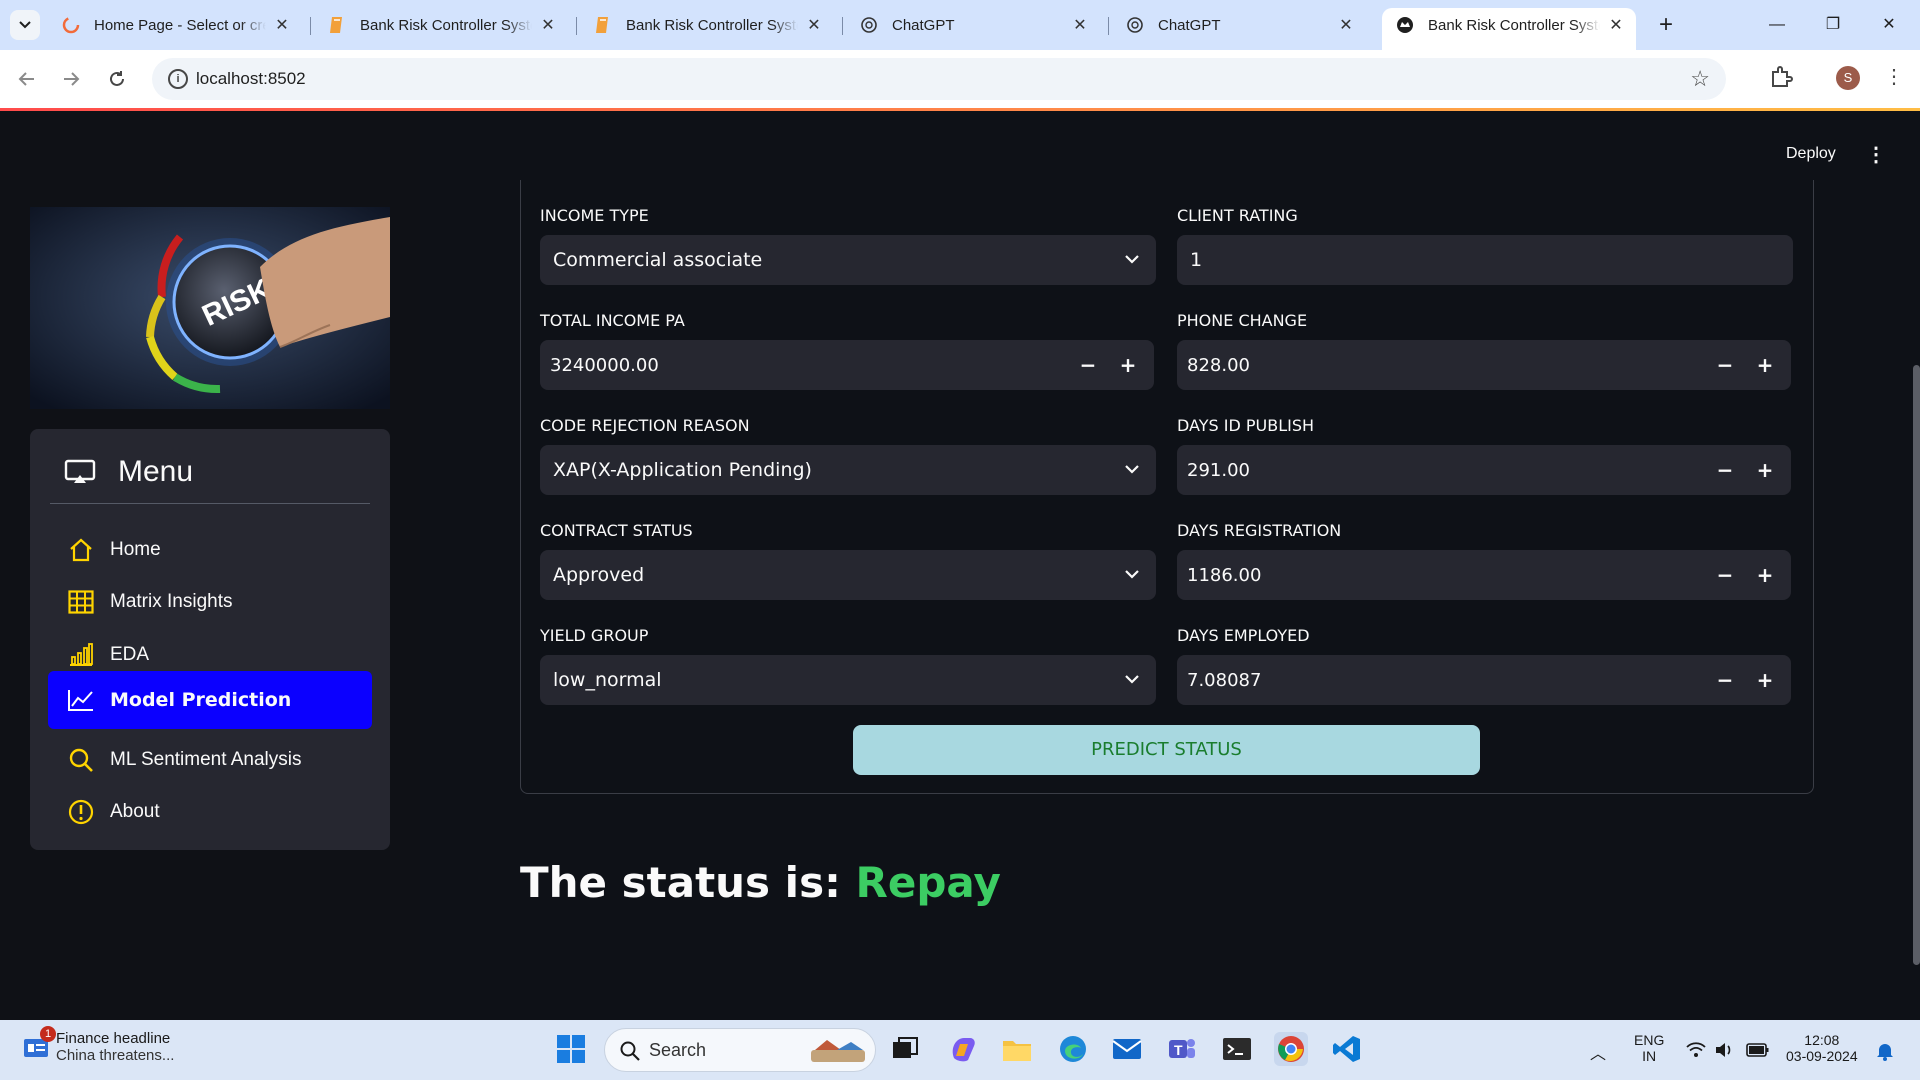 The height and width of the screenshot is (1080, 1920). Describe the element at coordinates (1916, 665) in the screenshot. I see `page-scrollbar` at that location.